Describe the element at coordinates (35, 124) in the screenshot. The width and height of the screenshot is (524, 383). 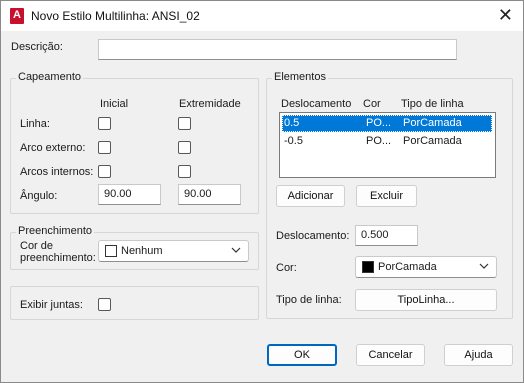
I see `linha-label: Linha:` at that location.